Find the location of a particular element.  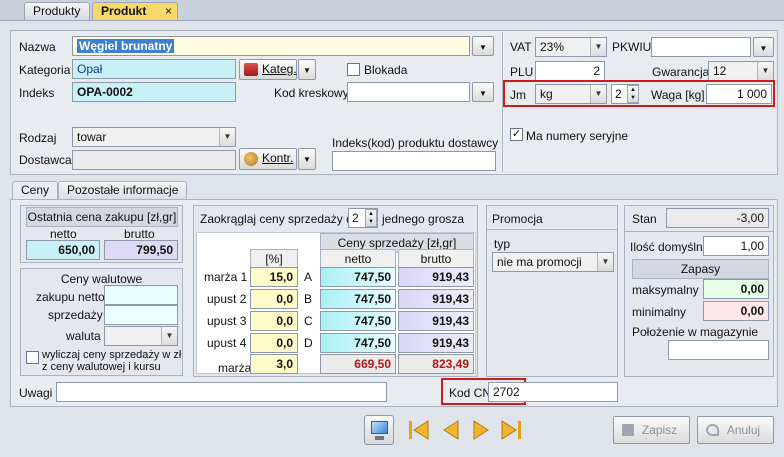

last-record-icon is located at coordinates (511, 430).